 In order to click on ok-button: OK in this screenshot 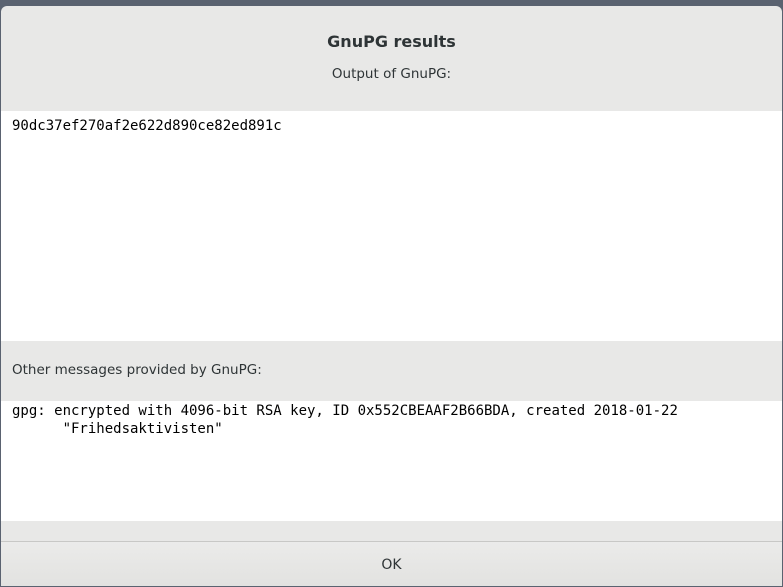, I will do `click(391, 564)`.